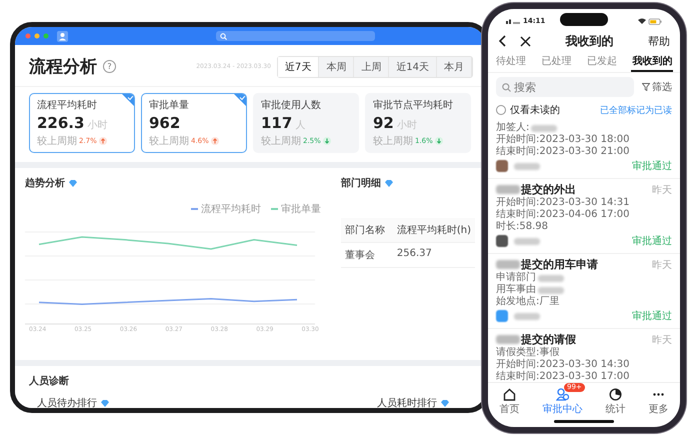 Image resolution: width=700 pixels, height=437 pixels. What do you see at coordinates (360, 183) in the screenshot?
I see `section-title: 部门明细` at bounding box center [360, 183].